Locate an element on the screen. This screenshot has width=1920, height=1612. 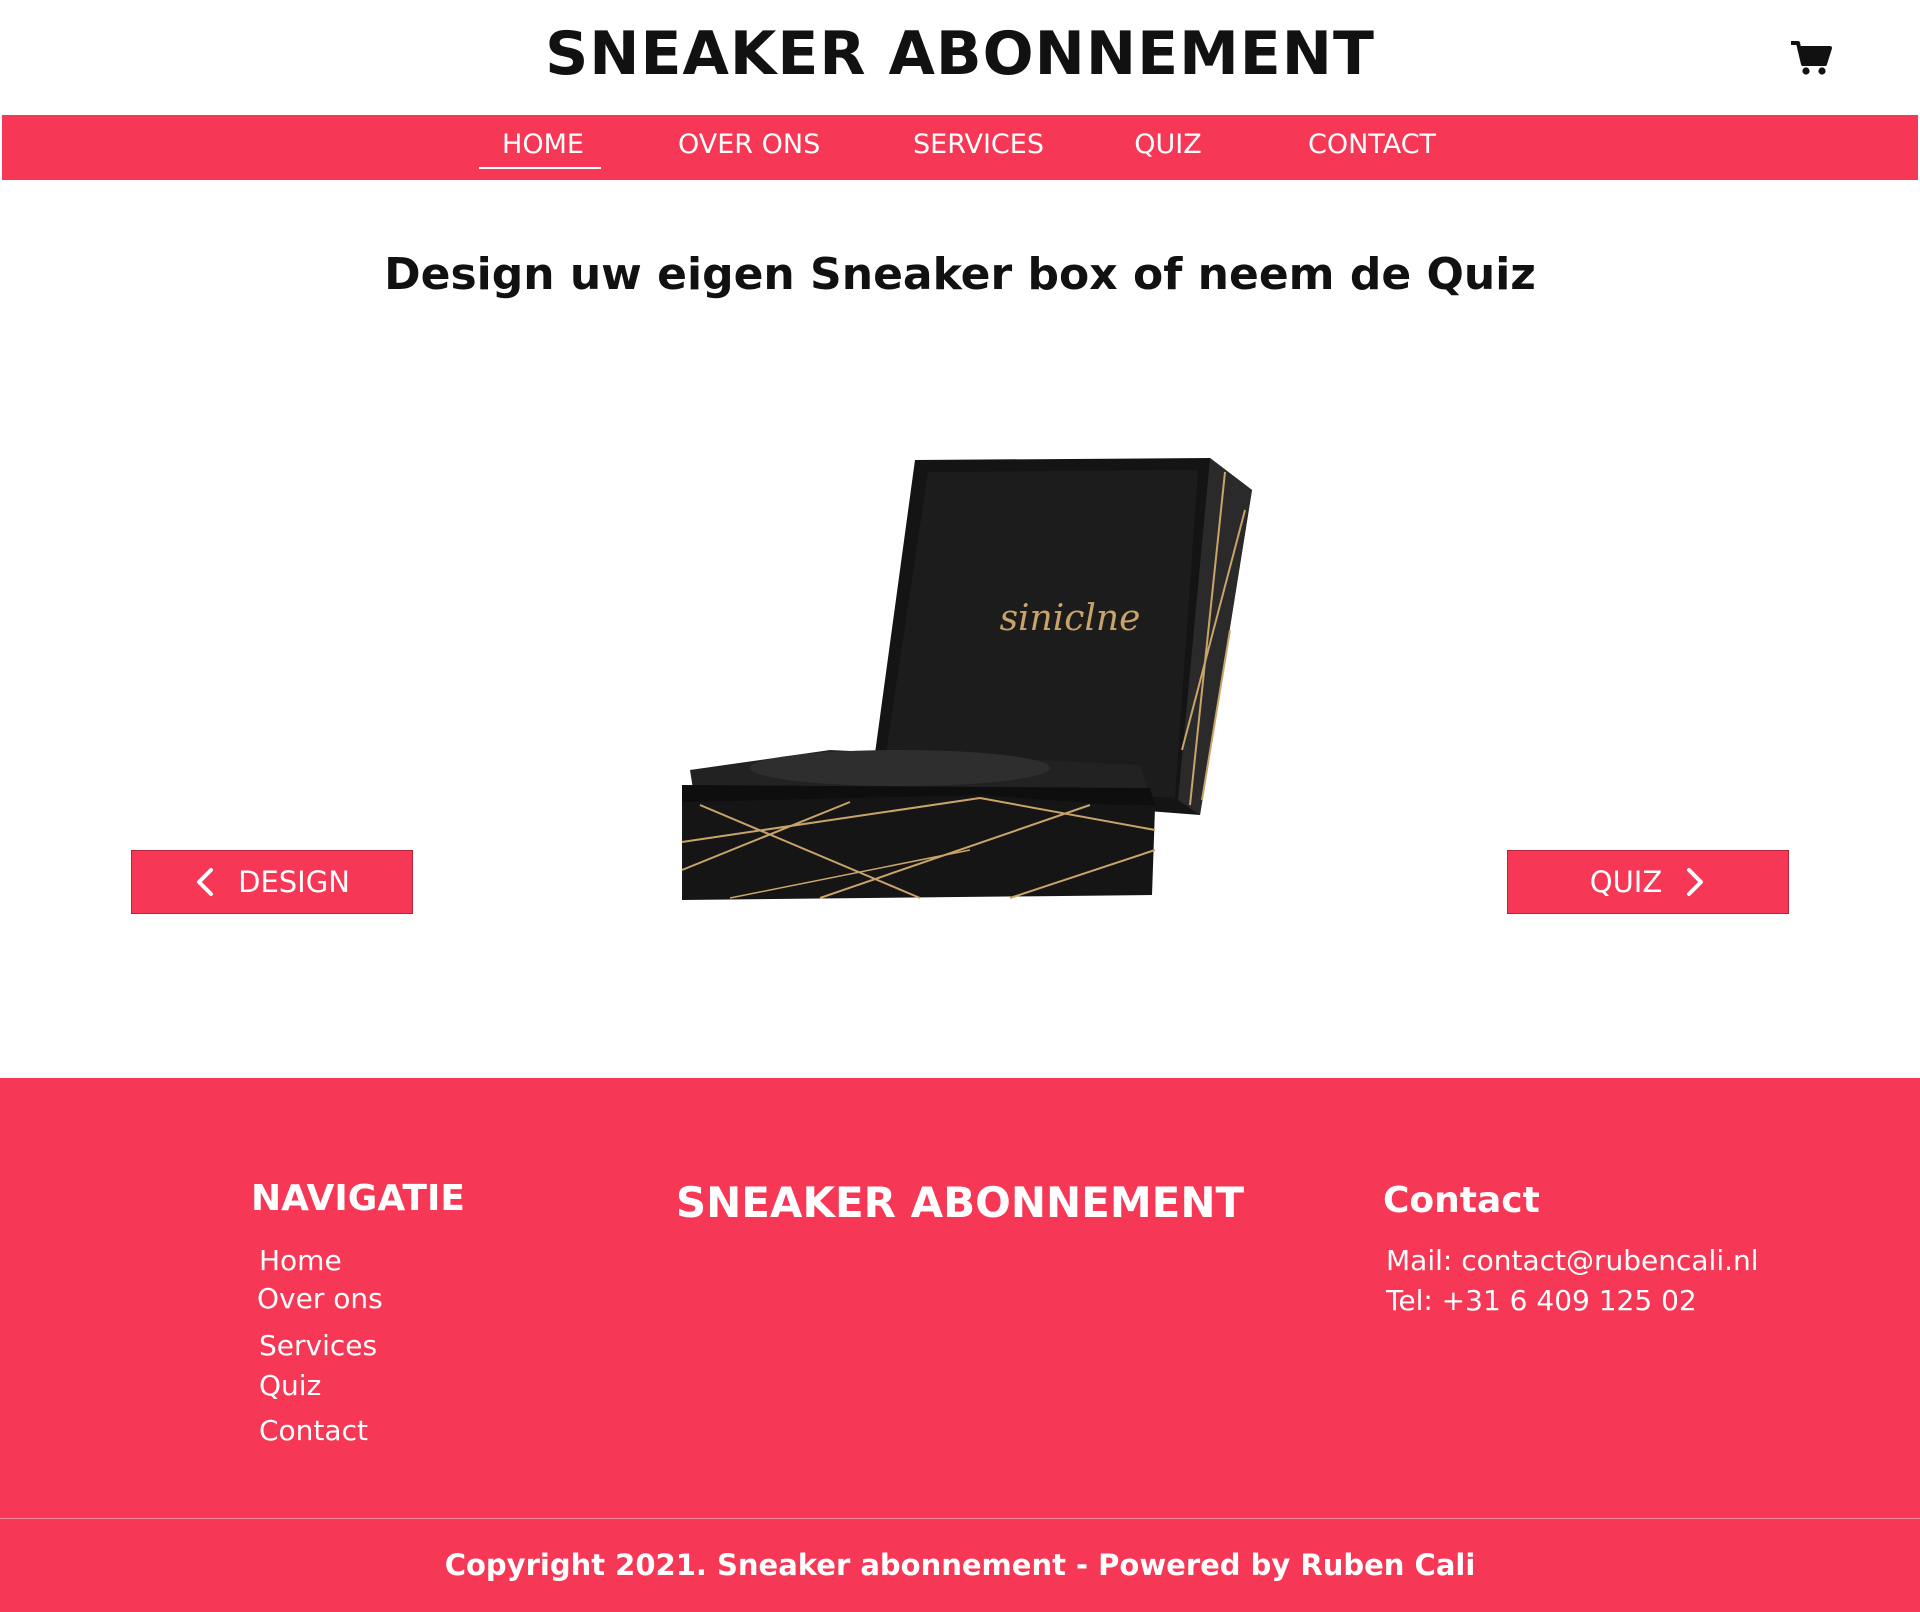
nav-item-home: HOME is located at coordinates (540, 147).